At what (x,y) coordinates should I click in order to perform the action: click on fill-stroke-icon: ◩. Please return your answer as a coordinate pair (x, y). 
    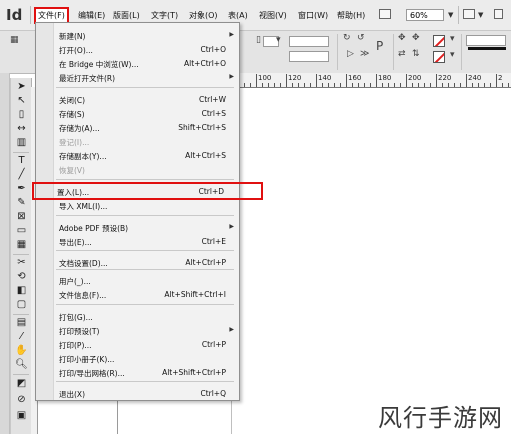
    Looking at the image, I should click on (21, 384).